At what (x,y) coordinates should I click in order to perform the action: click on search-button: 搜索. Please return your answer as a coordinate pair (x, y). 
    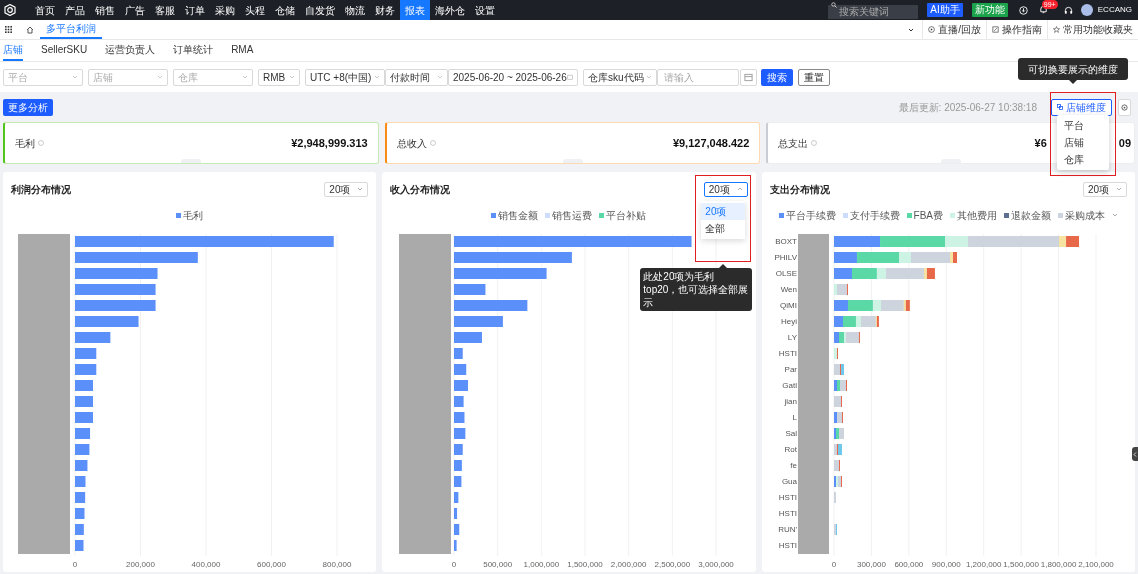
    Looking at the image, I should click on (777, 77).